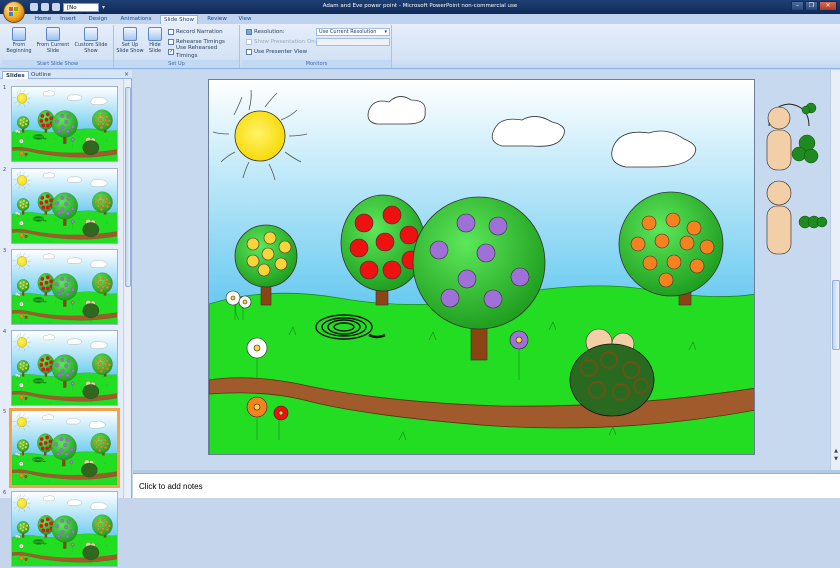 This screenshot has height=568, width=840. What do you see at coordinates (171, 52) in the screenshot?
I see `checkbox-checked-icon: ✓` at bounding box center [171, 52].